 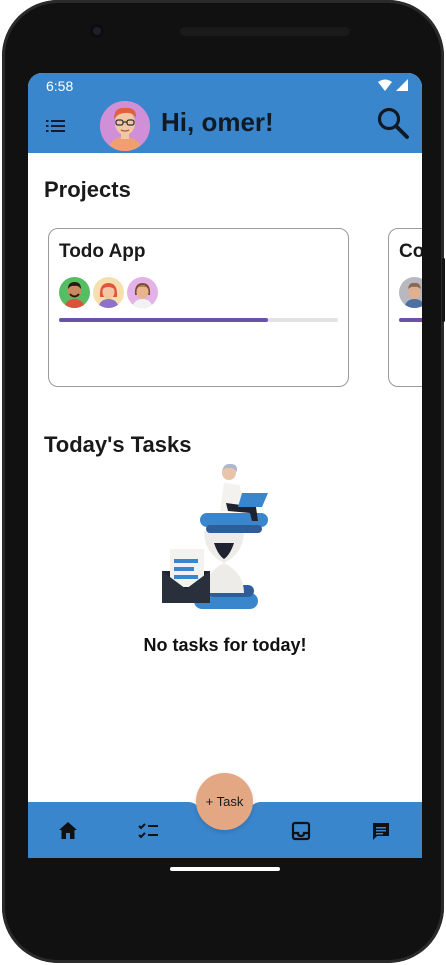 What do you see at coordinates (225, 869) in the screenshot?
I see `home-indicator` at bounding box center [225, 869].